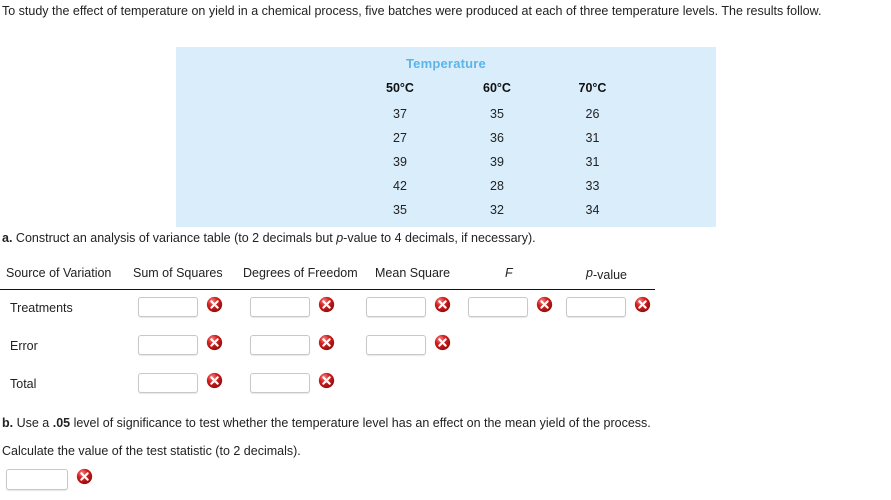 The height and width of the screenshot is (500, 891). I want to click on cell-60c-1: 35, so click(497, 114).